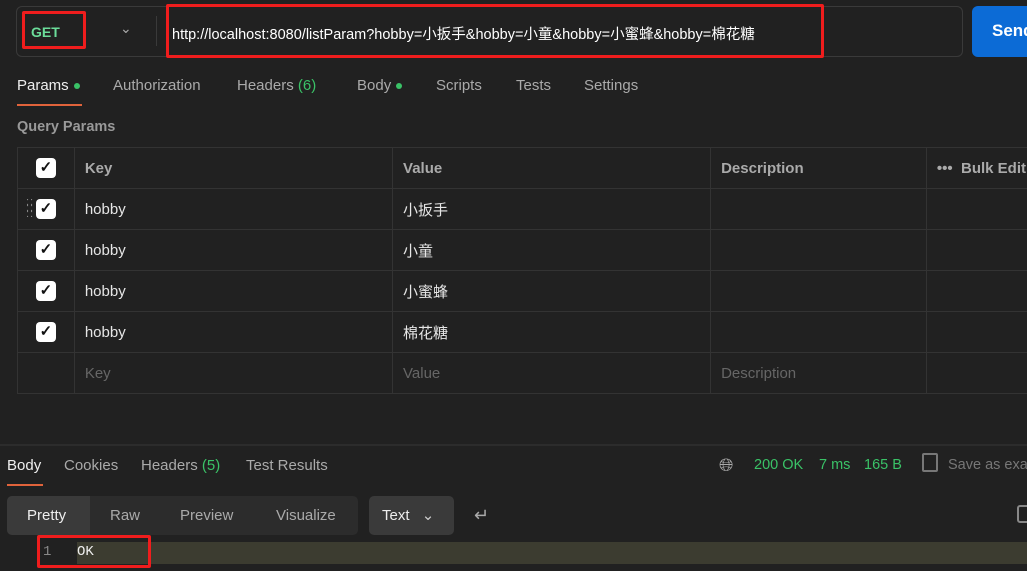 The height and width of the screenshot is (571, 1027). What do you see at coordinates (552, 553) in the screenshot?
I see `highlighted-line` at bounding box center [552, 553].